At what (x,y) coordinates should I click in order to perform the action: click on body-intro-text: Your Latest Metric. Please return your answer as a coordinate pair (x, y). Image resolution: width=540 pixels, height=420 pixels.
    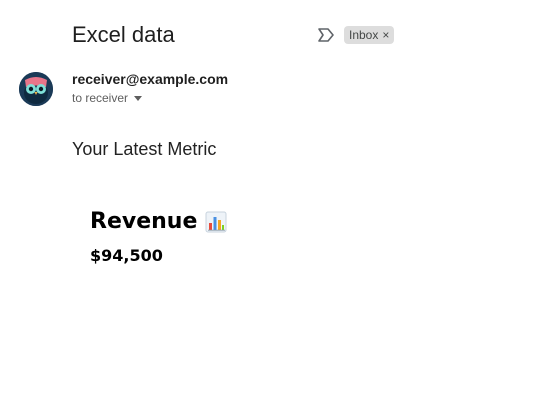
    Looking at the image, I should click on (144, 149).